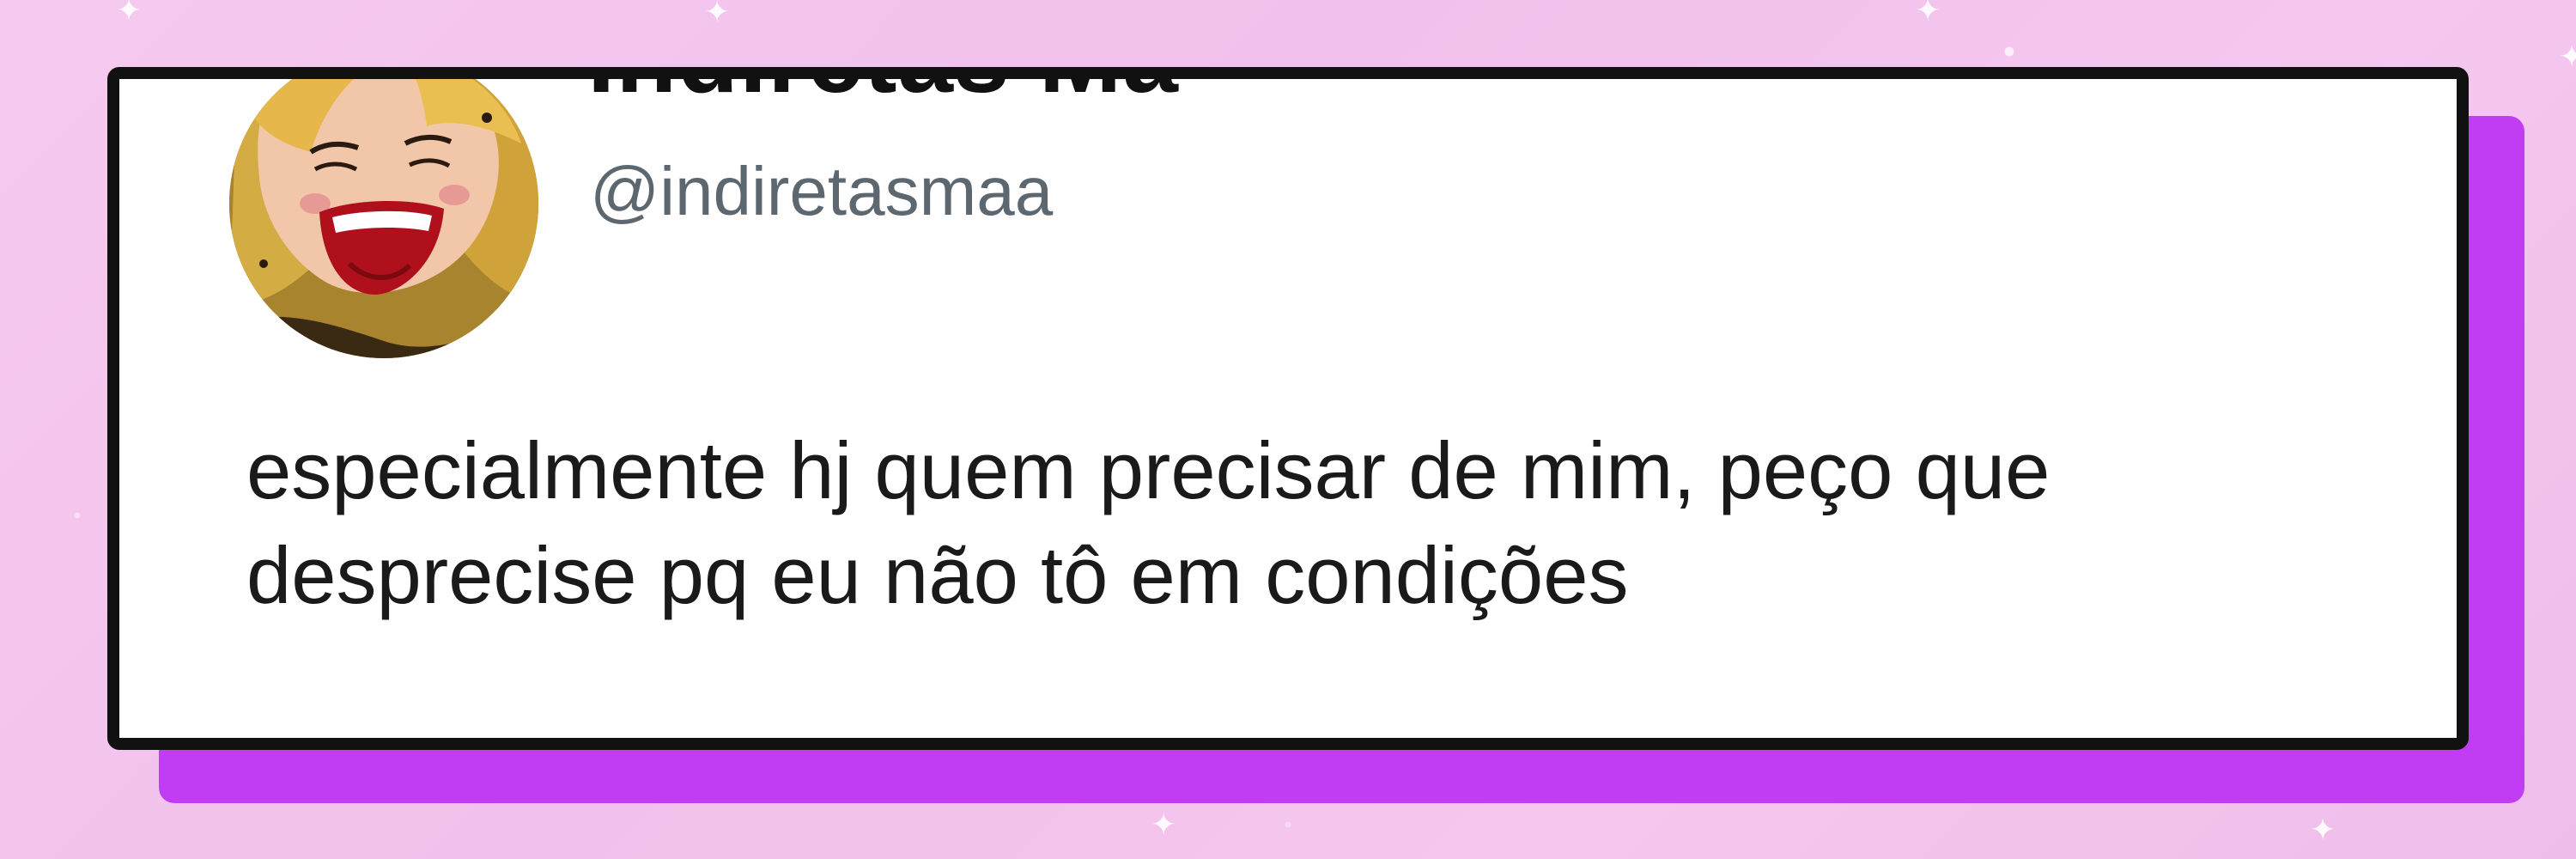  I want to click on cartoon-face-avatar-icon, so click(383, 219).